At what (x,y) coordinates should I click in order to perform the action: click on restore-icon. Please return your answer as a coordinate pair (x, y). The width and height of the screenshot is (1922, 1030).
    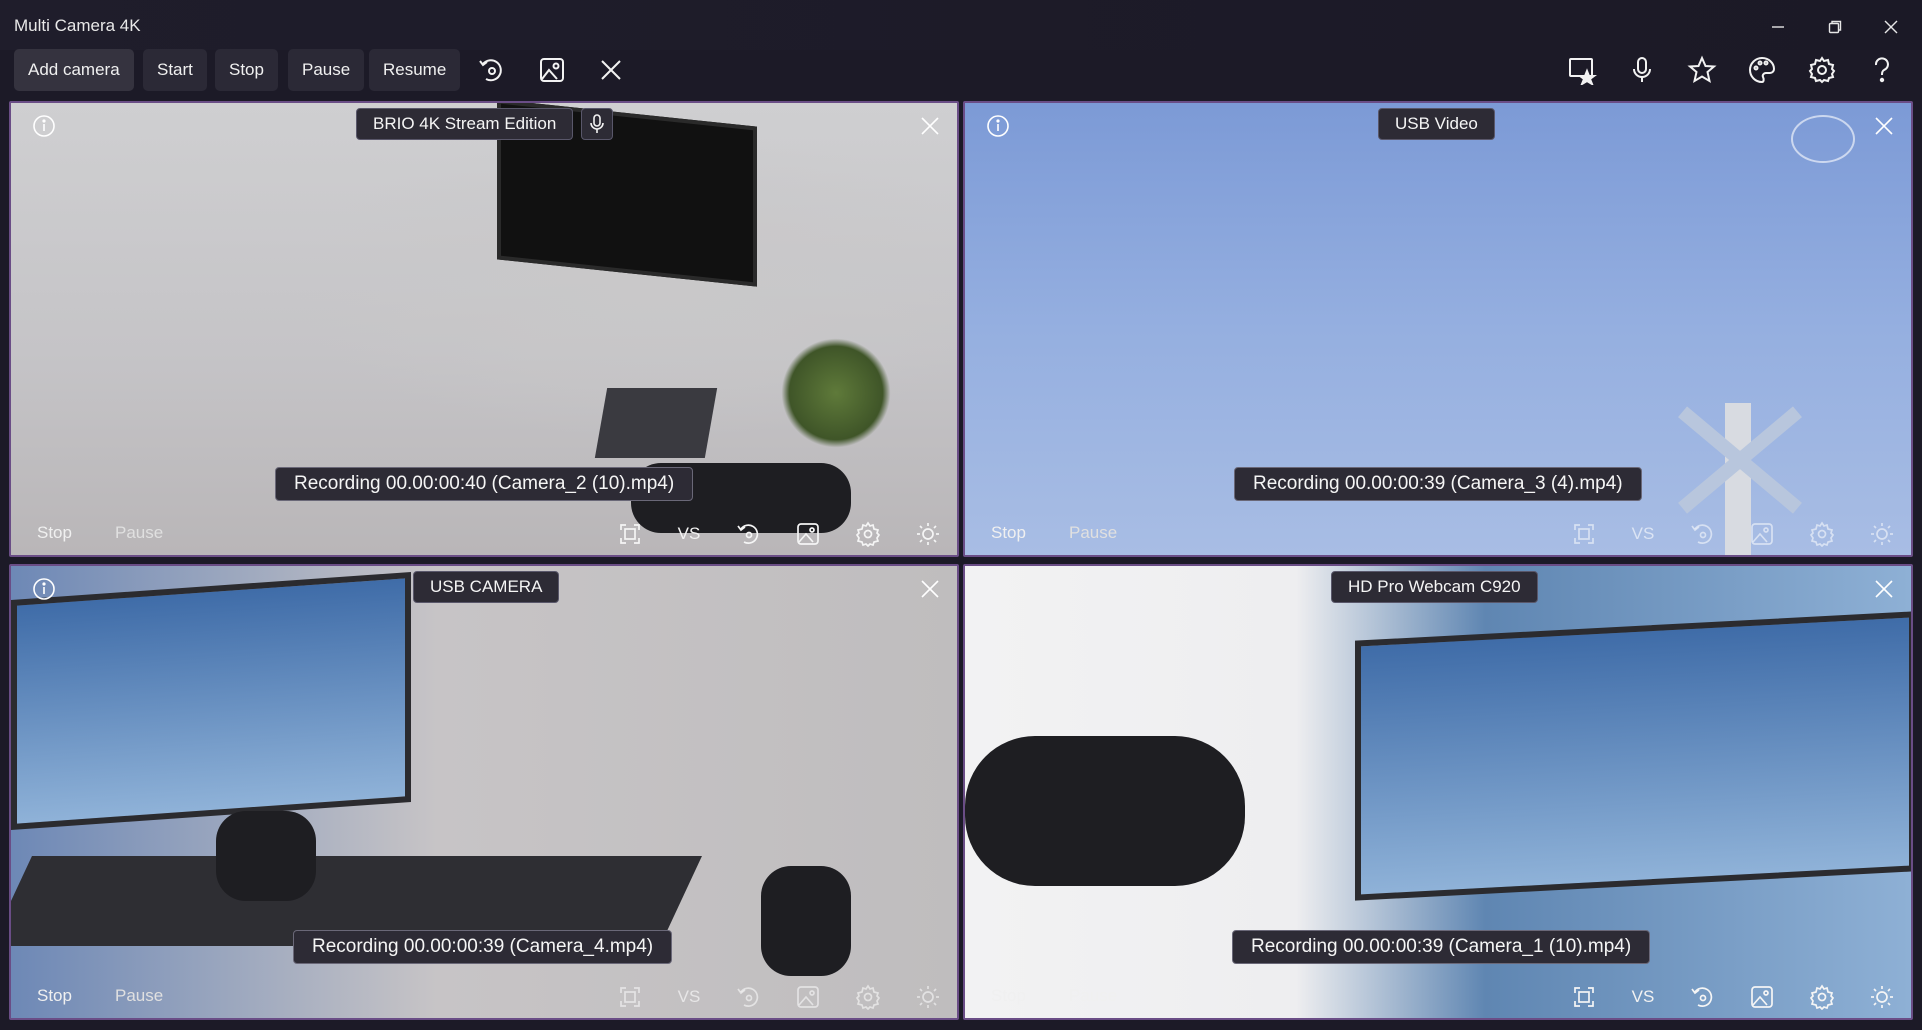
    Looking at the image, I should click on (1835, 27).